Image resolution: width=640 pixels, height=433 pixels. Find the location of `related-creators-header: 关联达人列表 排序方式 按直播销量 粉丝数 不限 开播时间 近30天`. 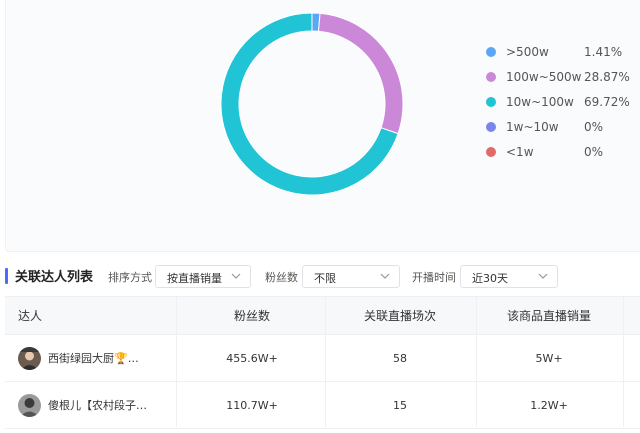

related-creators-header: 关联达人列表 排序方式 按直播销量 粉丝数 不限 开播时间 近30天 is located at coordinates (322, 276).